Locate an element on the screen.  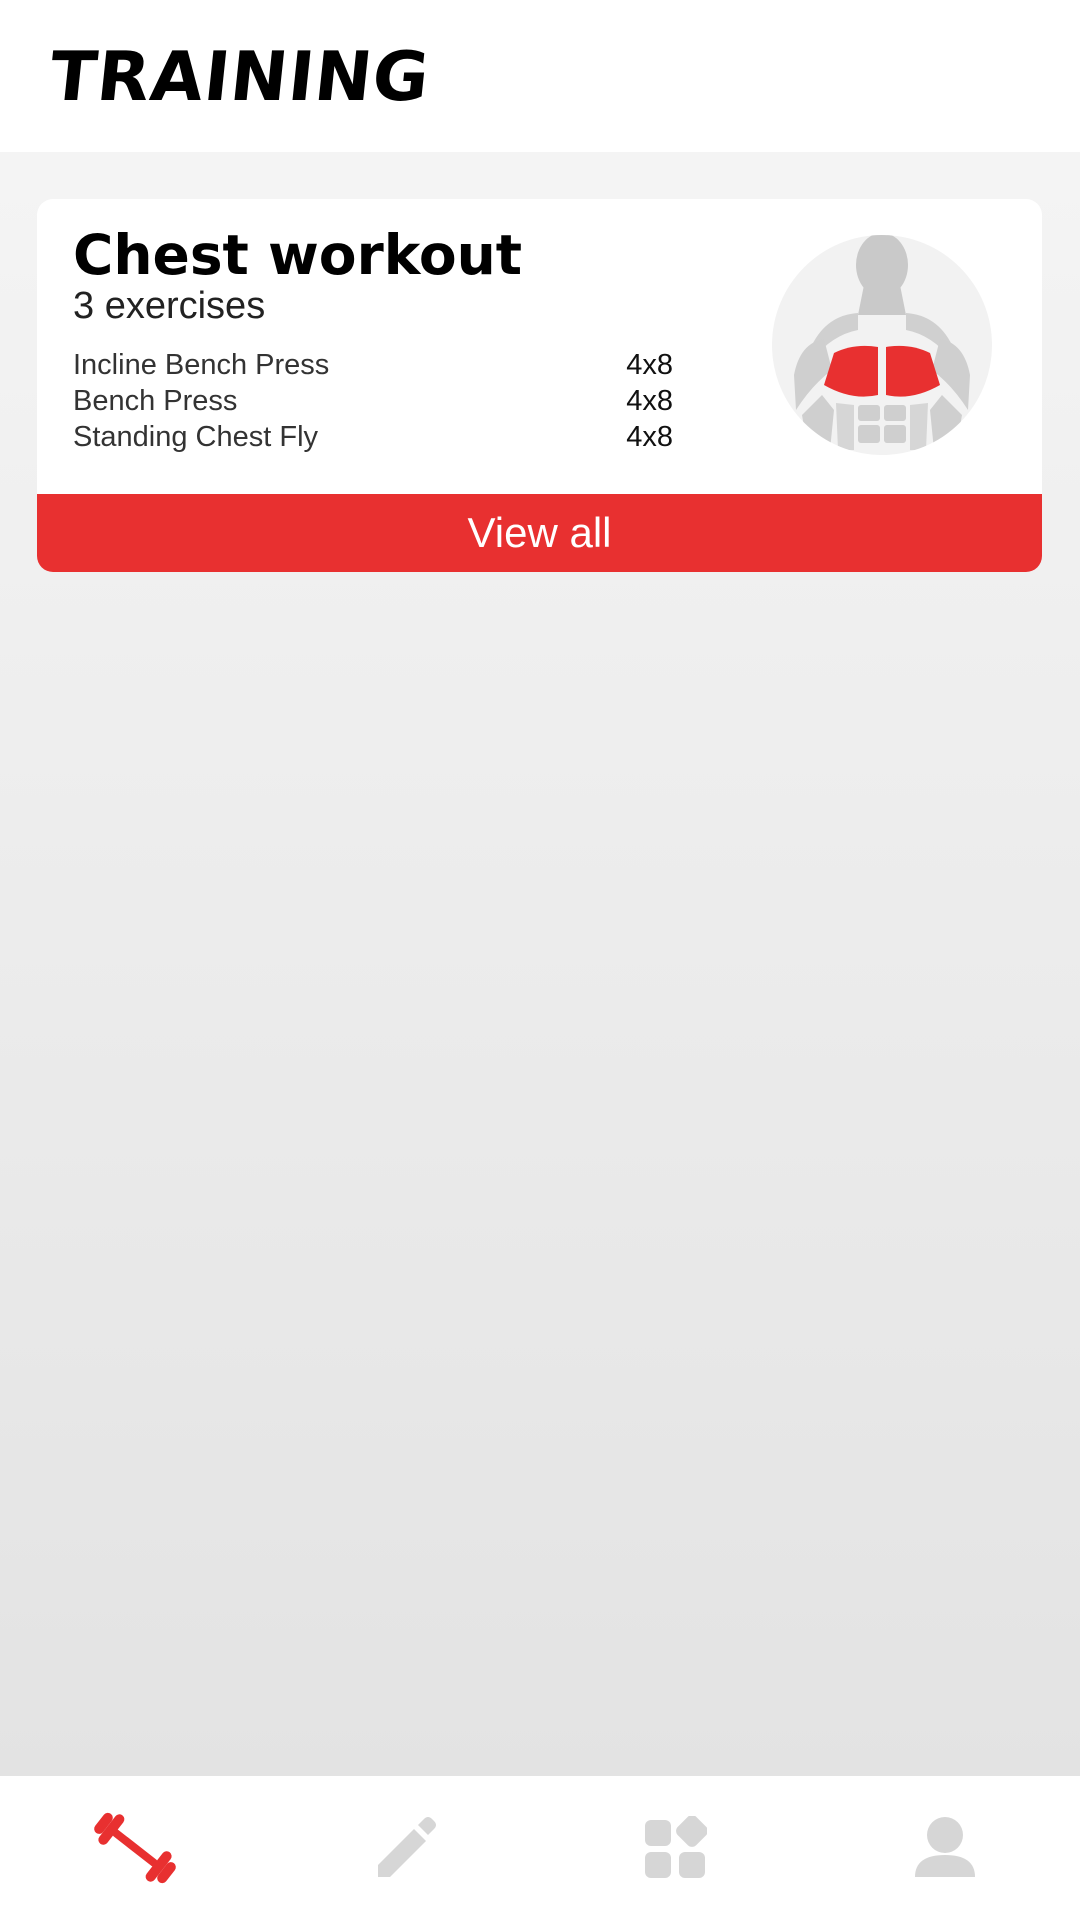
dumbbell-icon is located at coordinates (135, 1848).